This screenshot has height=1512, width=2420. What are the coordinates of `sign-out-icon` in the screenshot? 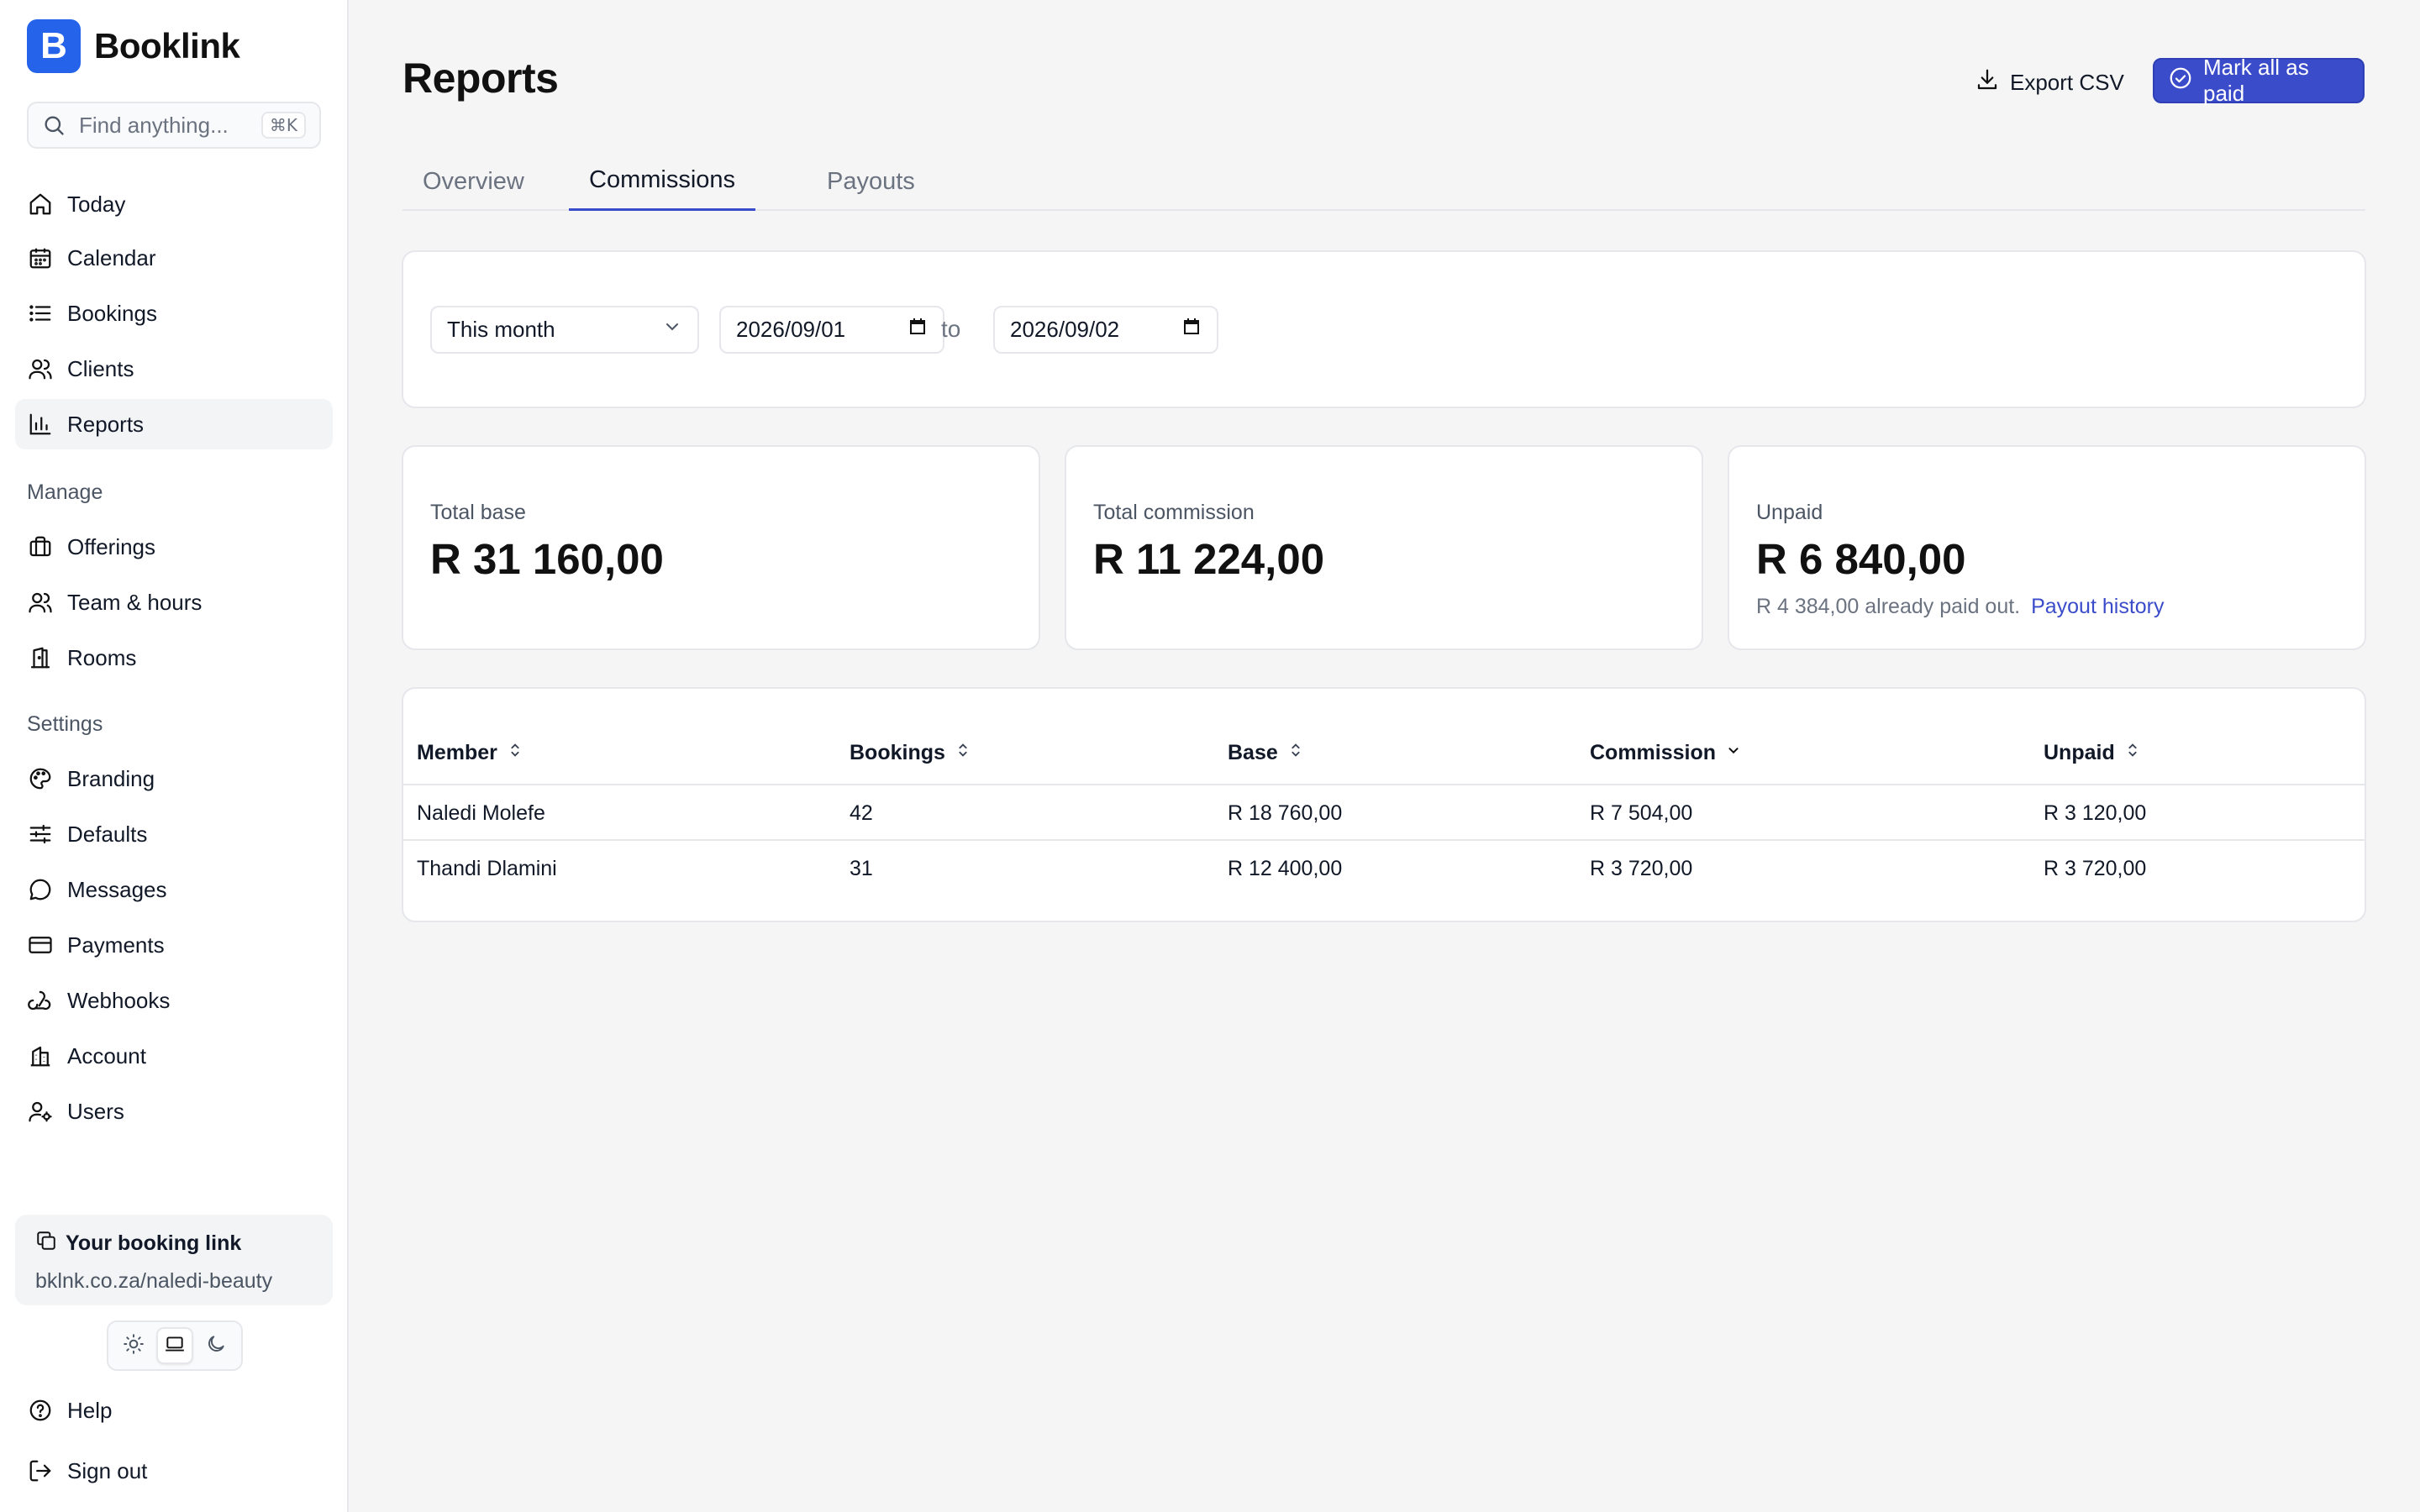 It's located at (40, 1470).